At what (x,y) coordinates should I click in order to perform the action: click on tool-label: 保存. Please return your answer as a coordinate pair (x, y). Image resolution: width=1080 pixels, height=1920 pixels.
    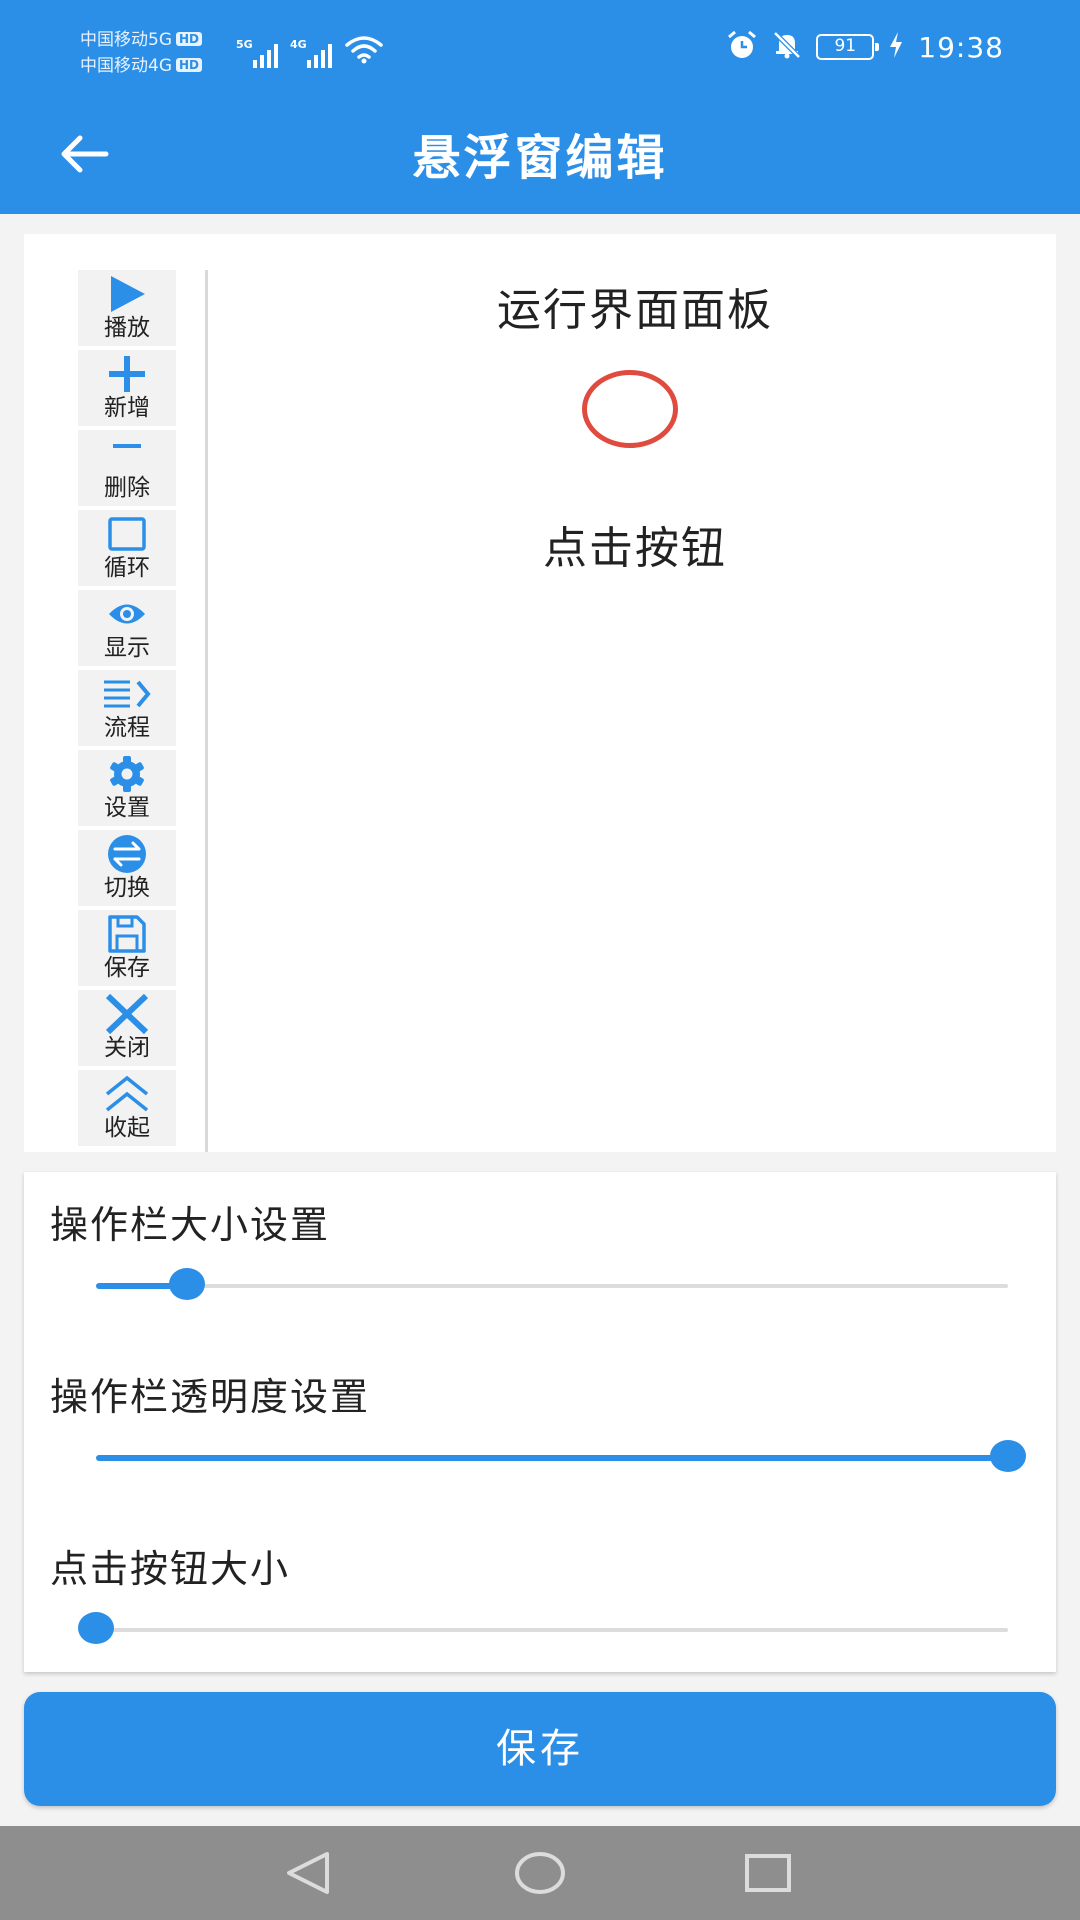
    Looking at the image, I should click on (127, 968).